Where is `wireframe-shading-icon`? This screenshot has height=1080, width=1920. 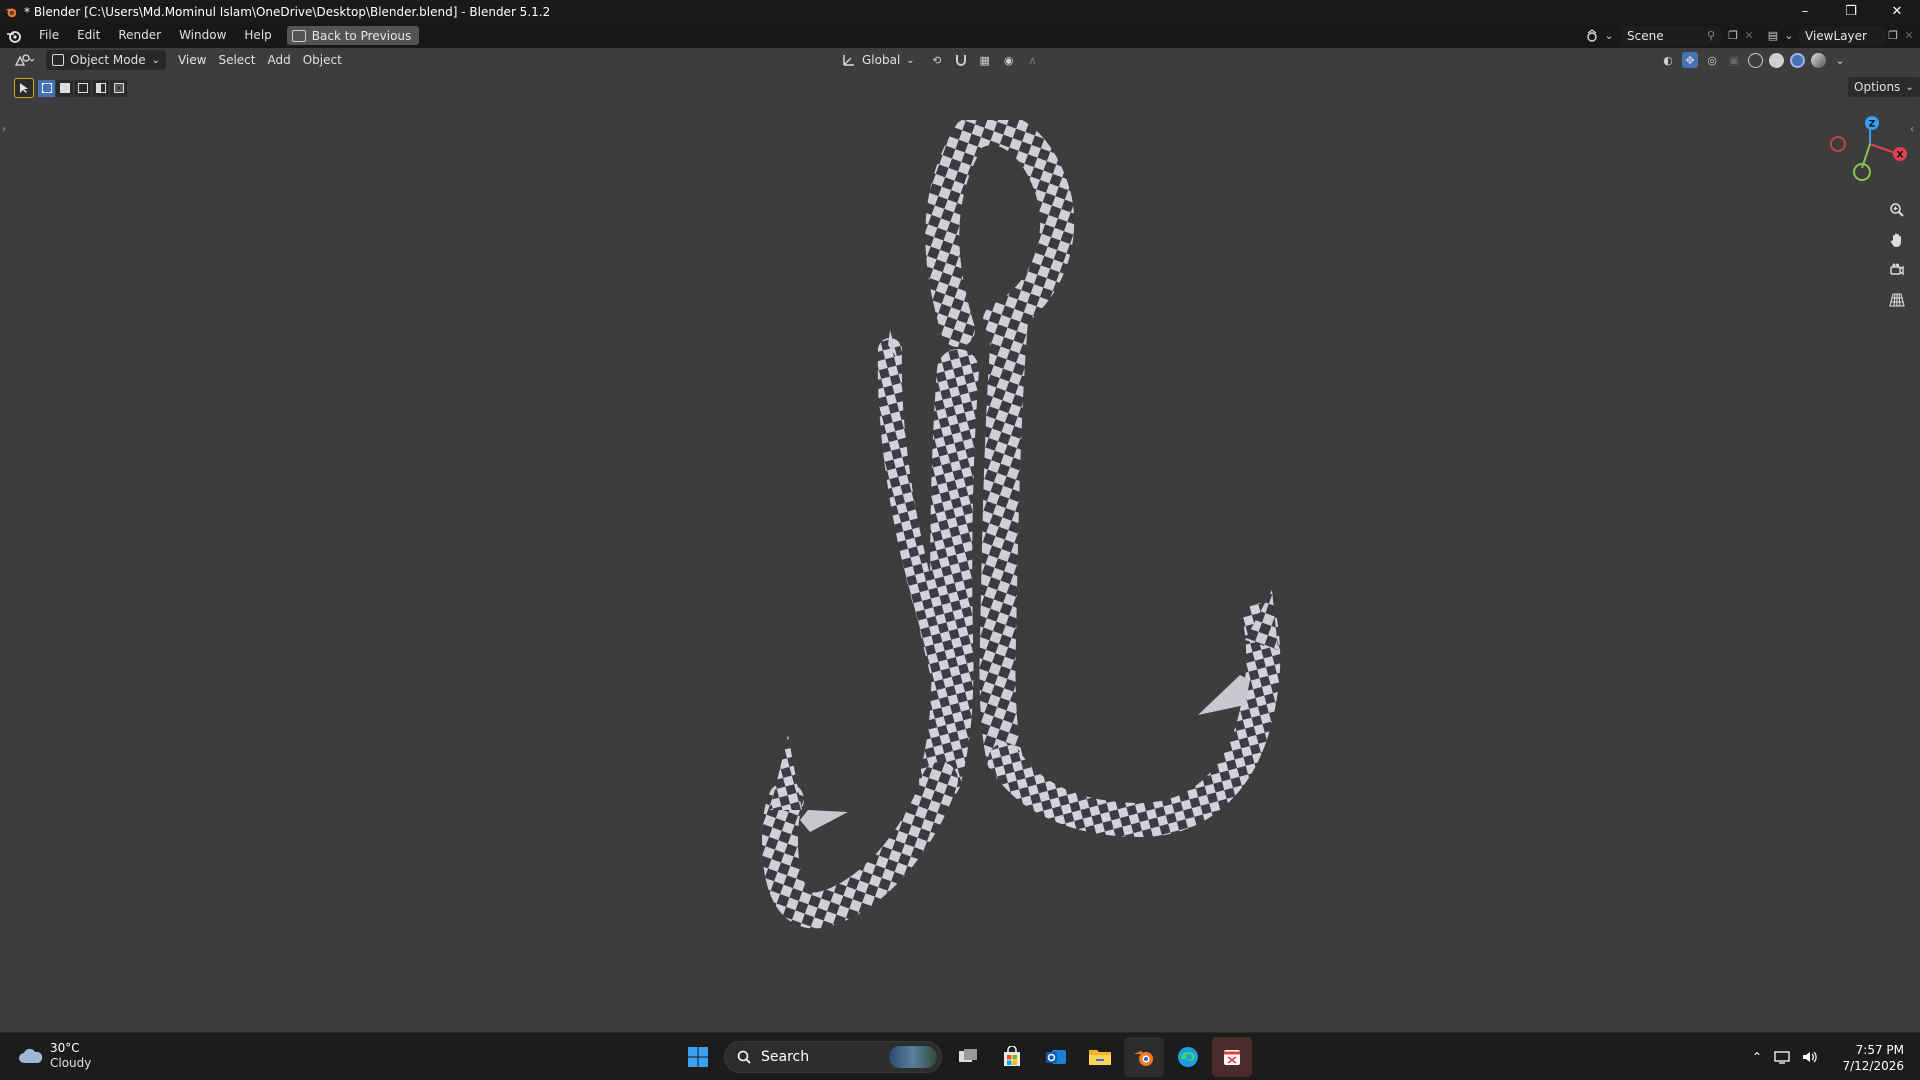 wireframe-shading-icon is located at coordinates (1755, 60).